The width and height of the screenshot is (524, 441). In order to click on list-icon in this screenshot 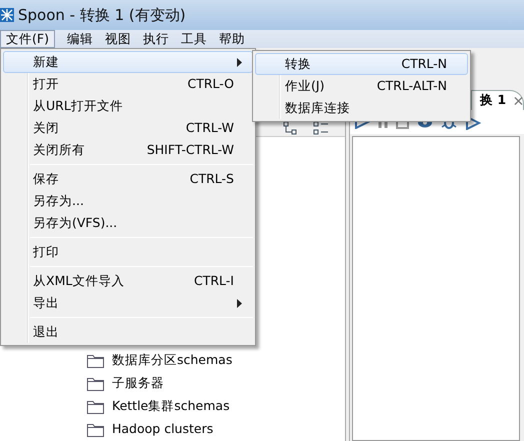, I will do `click(321, 128)`.